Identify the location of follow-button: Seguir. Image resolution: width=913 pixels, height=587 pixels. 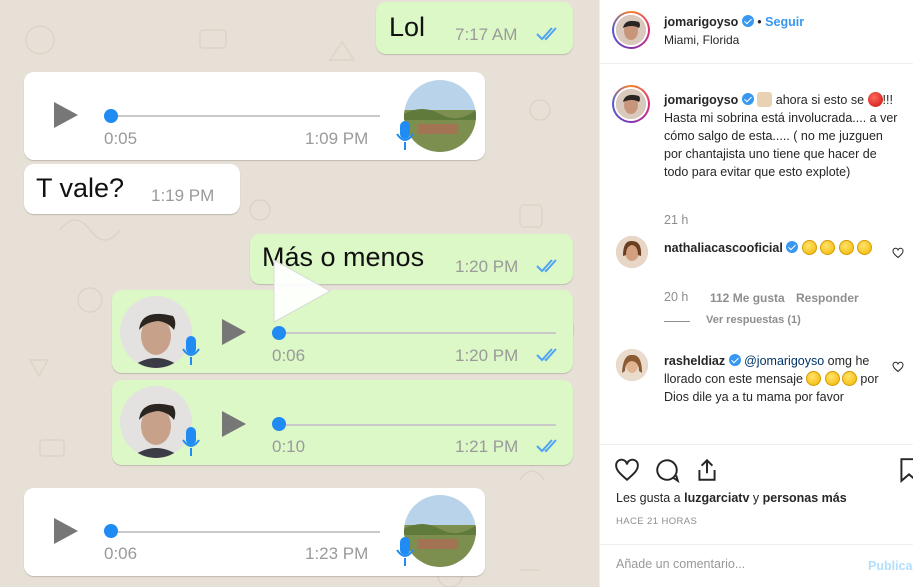
(784, 22).